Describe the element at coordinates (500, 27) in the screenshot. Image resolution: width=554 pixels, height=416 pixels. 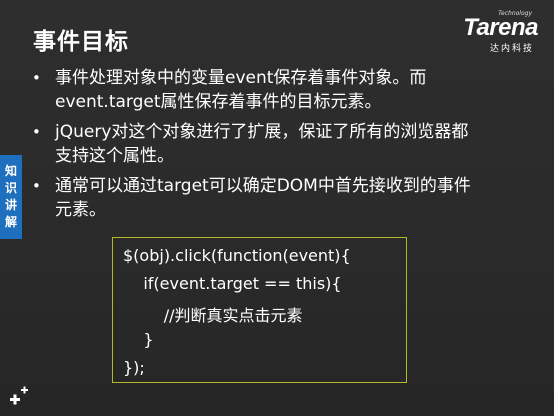
I see `logo-name: Tarena` at that location.